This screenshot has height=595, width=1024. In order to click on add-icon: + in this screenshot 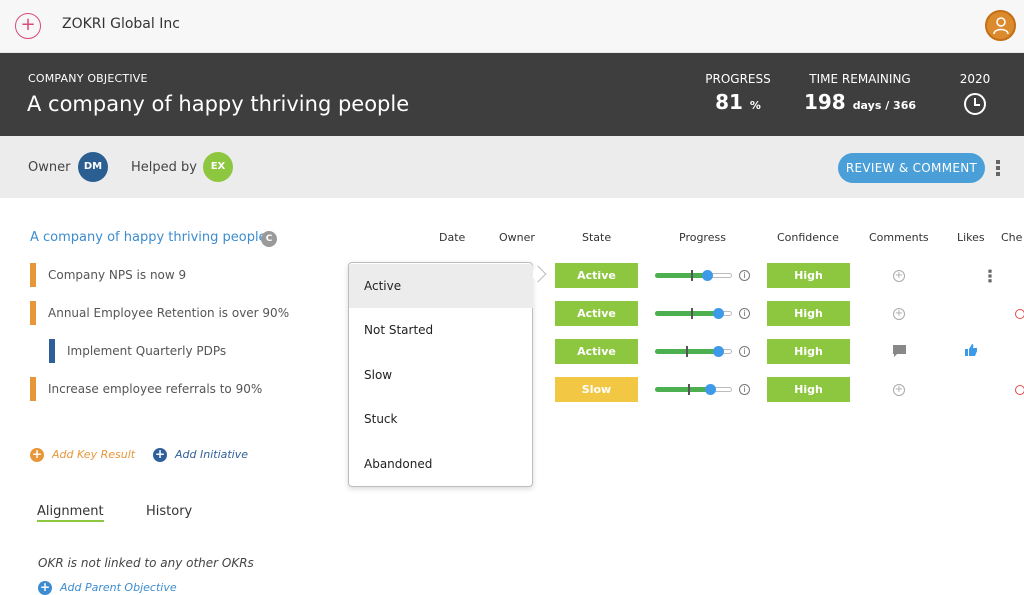, I will do `click(28, 26)`.